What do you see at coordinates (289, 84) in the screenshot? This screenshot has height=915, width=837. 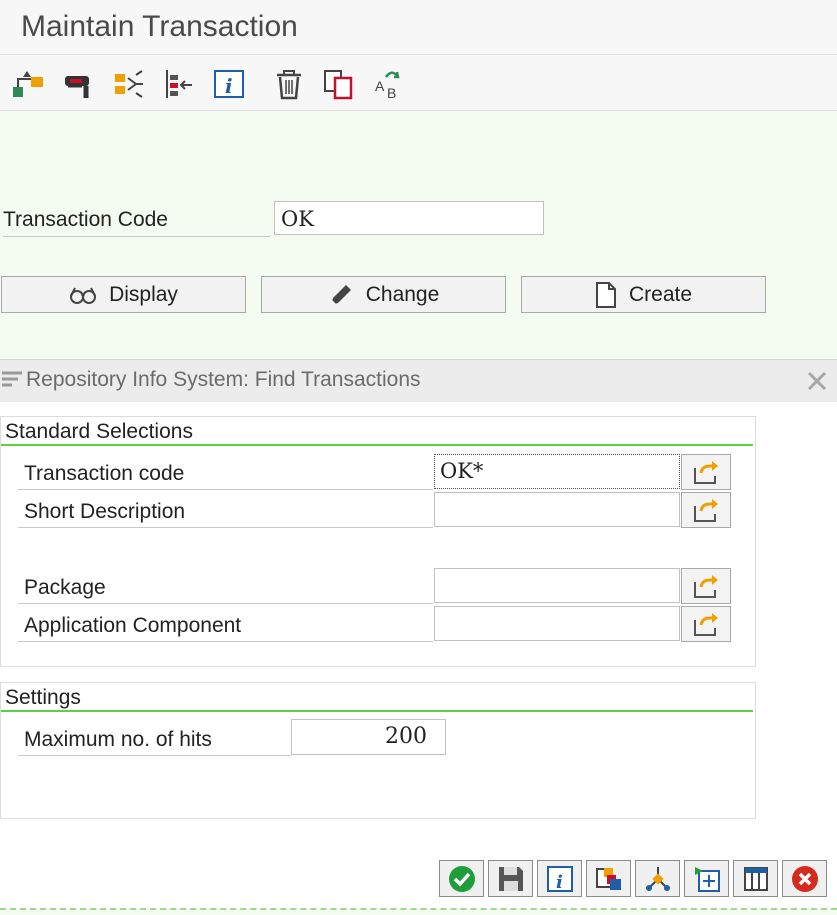 I see `delete-icon` at bounding box center [289, 84].